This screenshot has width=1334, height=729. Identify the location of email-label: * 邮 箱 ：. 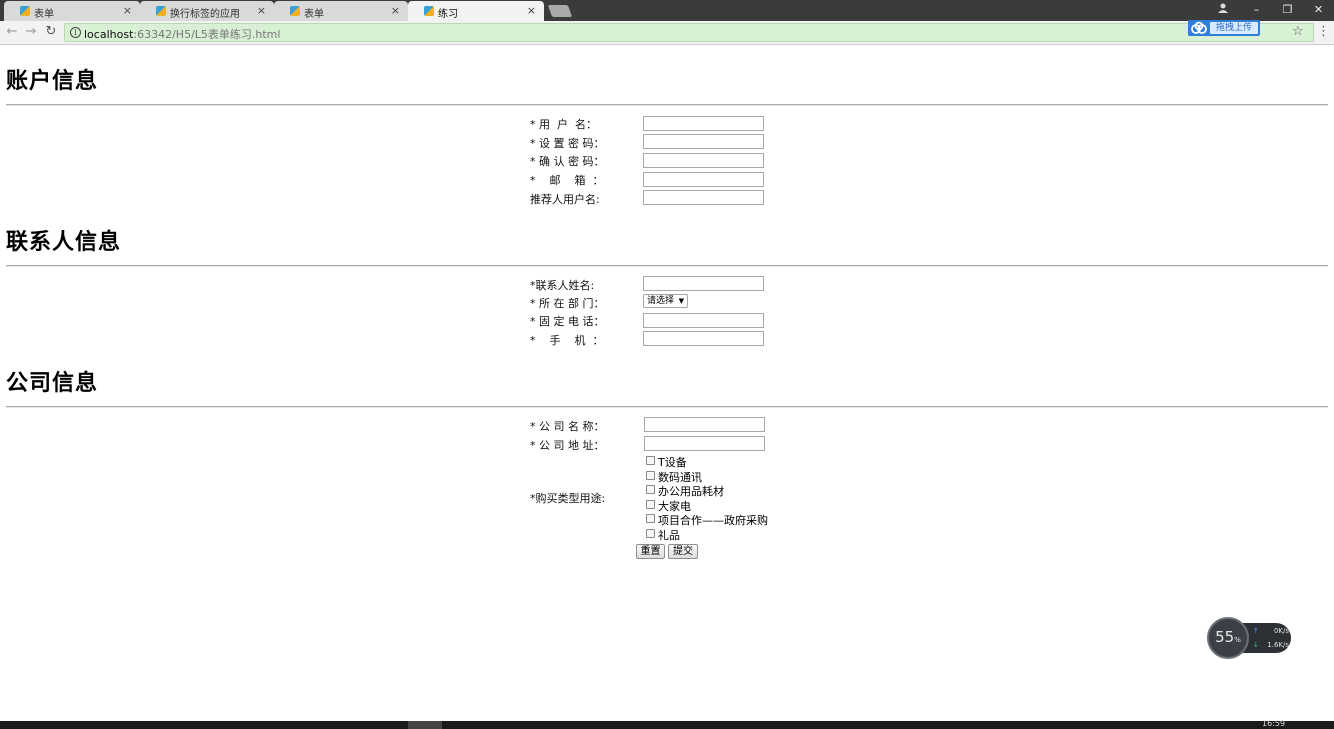
(567, 180).